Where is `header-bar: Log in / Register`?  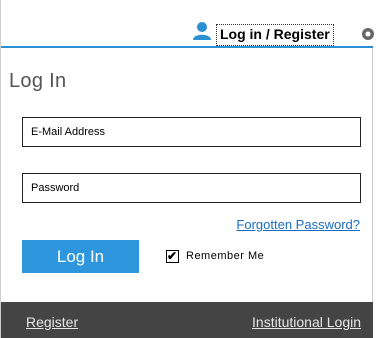
header-bar: Log in / Register is located at coordinates (188, 23).